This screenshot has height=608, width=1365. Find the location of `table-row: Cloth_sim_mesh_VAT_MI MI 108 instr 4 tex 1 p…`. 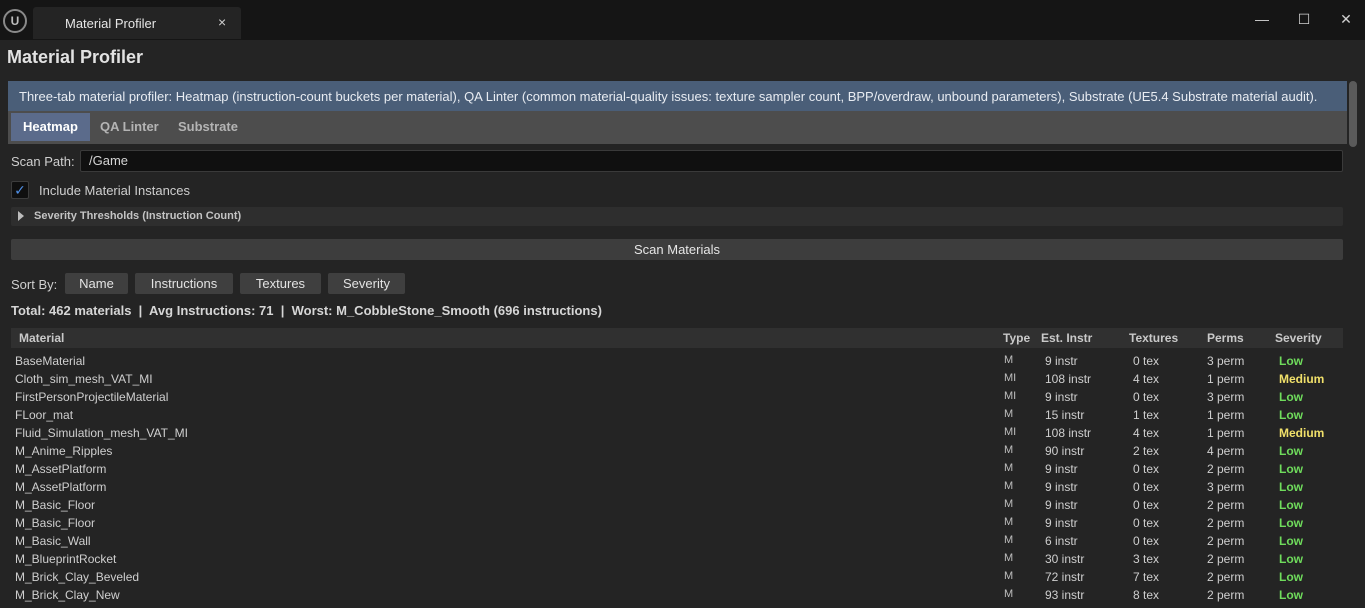

table-row: Cloth_sim_mesh_VAT_MI MI 108 instr 4 tex 1 p… is located at coordinates (677, 379).